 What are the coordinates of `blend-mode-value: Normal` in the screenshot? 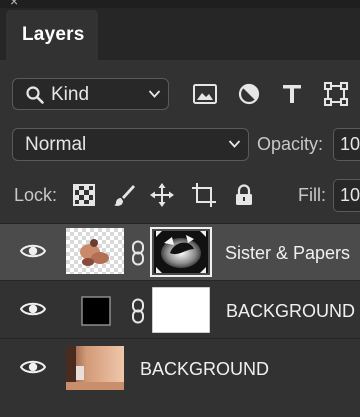 It's located at (56, 144).